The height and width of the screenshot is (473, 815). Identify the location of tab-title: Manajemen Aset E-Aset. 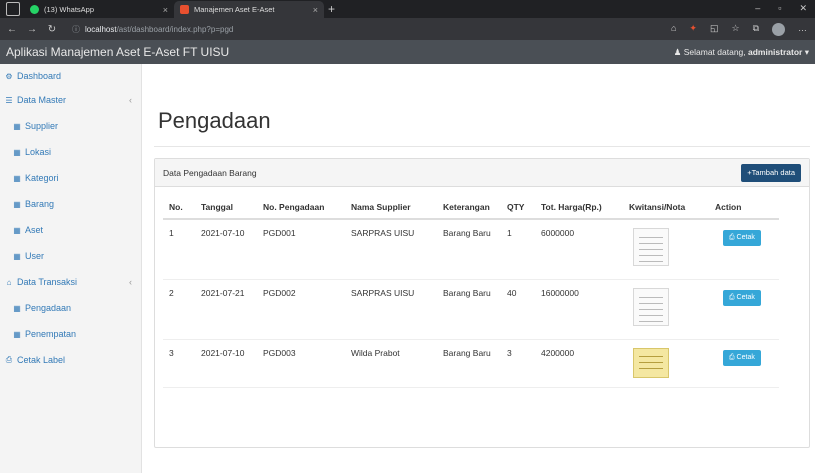
(234, 9).